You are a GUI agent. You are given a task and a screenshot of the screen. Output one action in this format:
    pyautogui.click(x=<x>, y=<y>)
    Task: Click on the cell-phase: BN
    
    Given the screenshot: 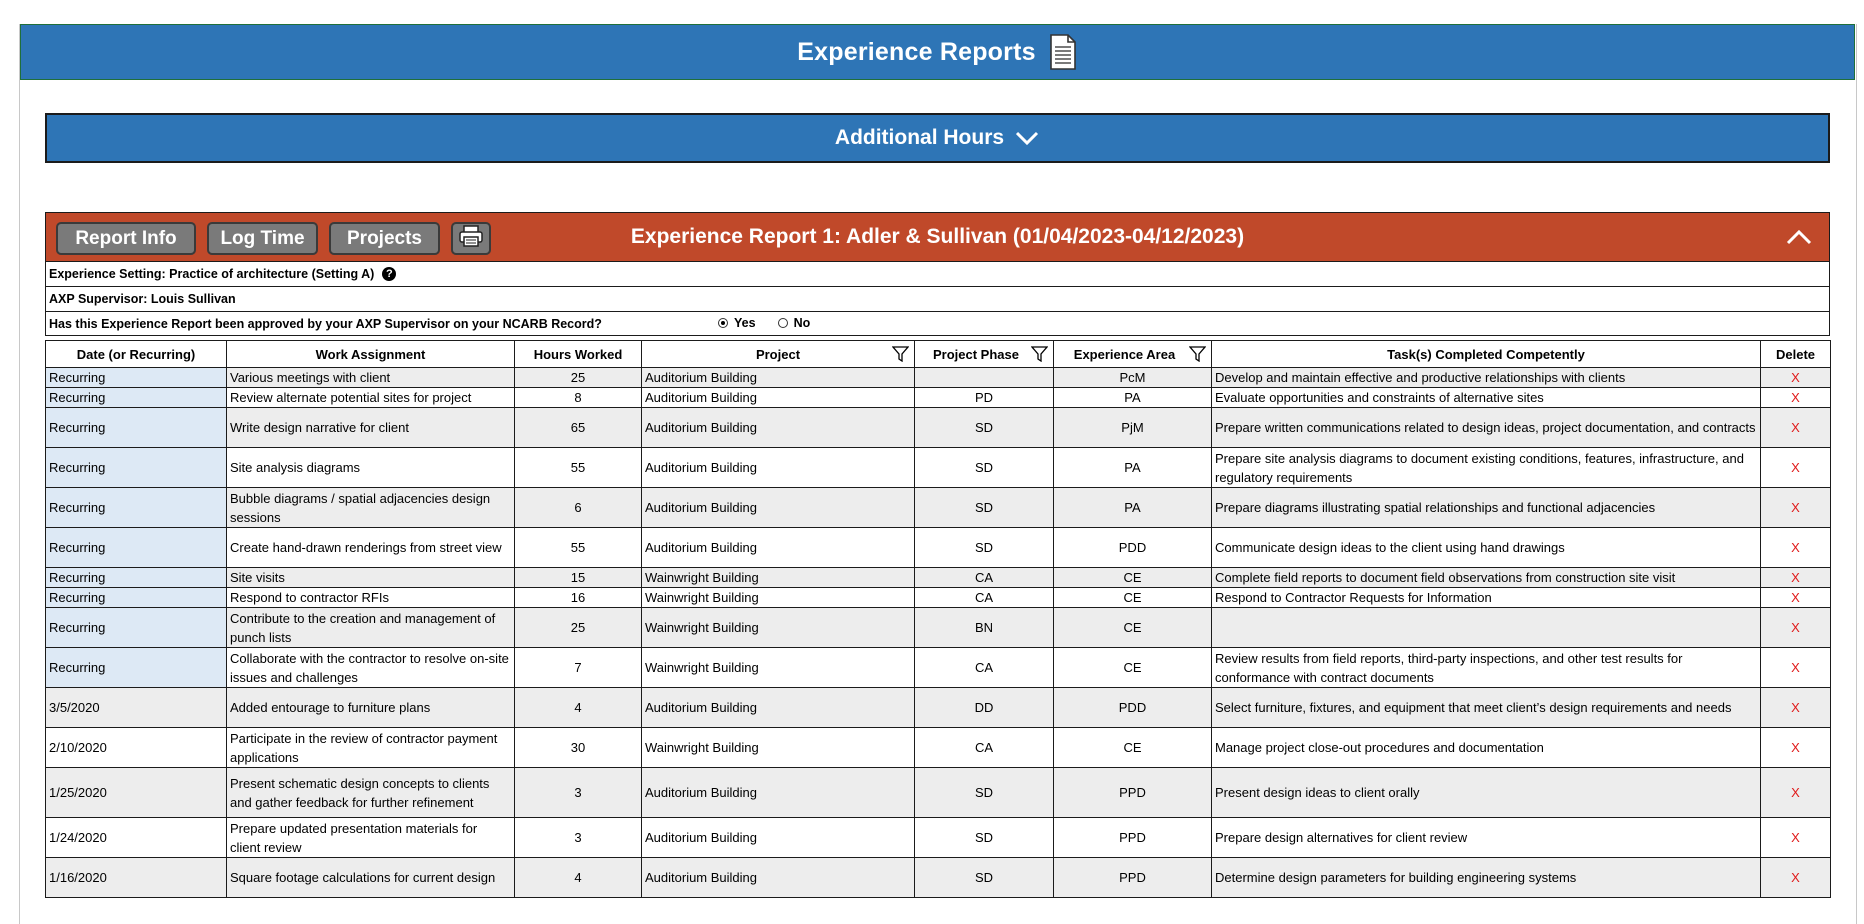 What is the action you would take?
    pyautogui.click(x=984, y=627)
    